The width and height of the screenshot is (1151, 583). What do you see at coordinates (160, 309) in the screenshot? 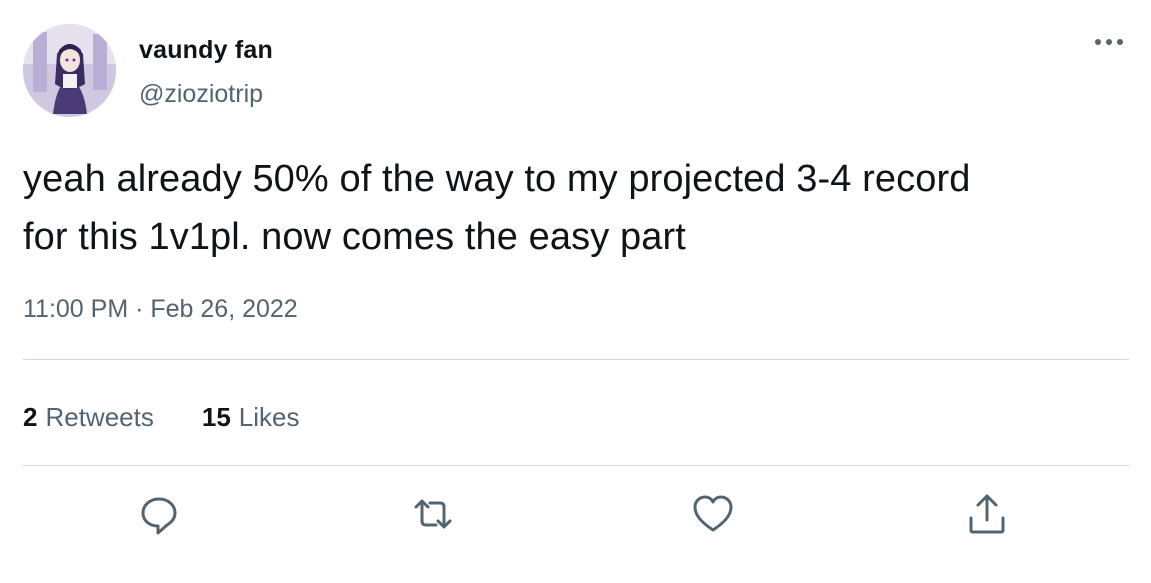
I see `tweet-timestamp: 11:00 PM · Feb 26, 2022` at bounding box center [160, 309].